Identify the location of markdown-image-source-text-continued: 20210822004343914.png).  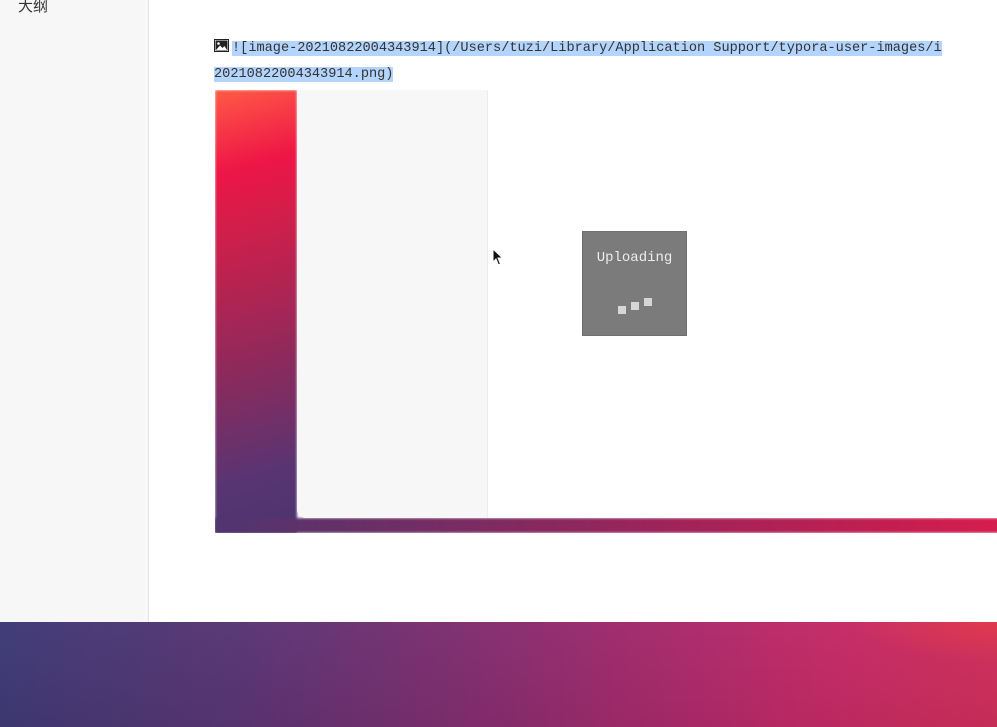
(304, 74).